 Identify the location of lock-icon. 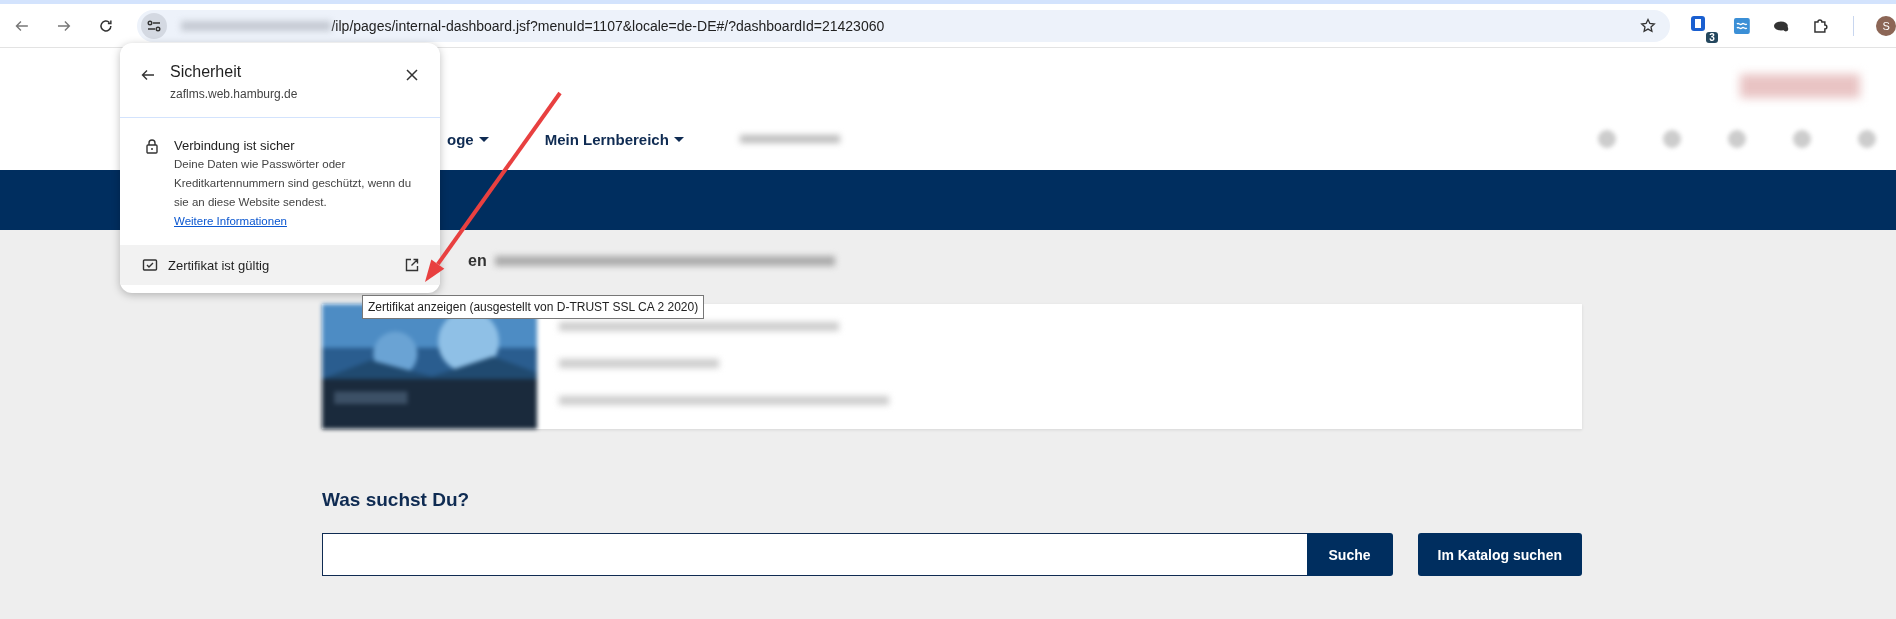
(152, 146).